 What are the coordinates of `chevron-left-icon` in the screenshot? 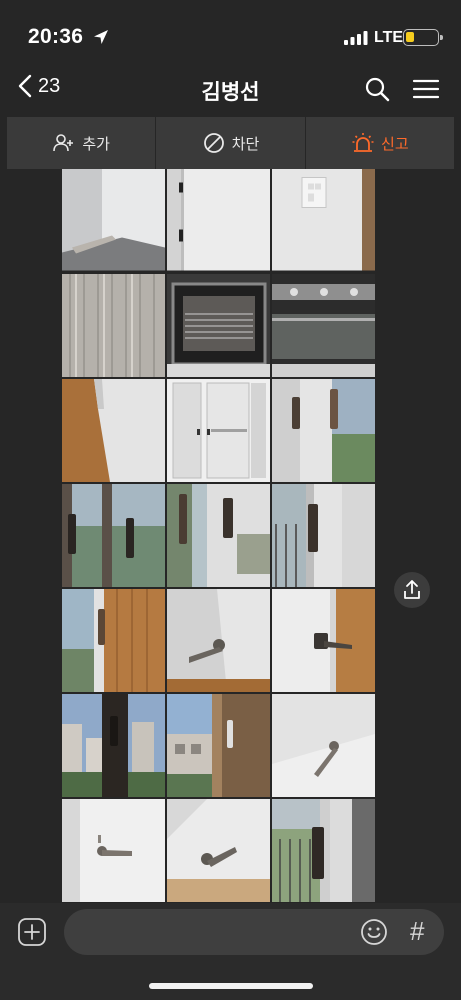 It's located at (25, 86).